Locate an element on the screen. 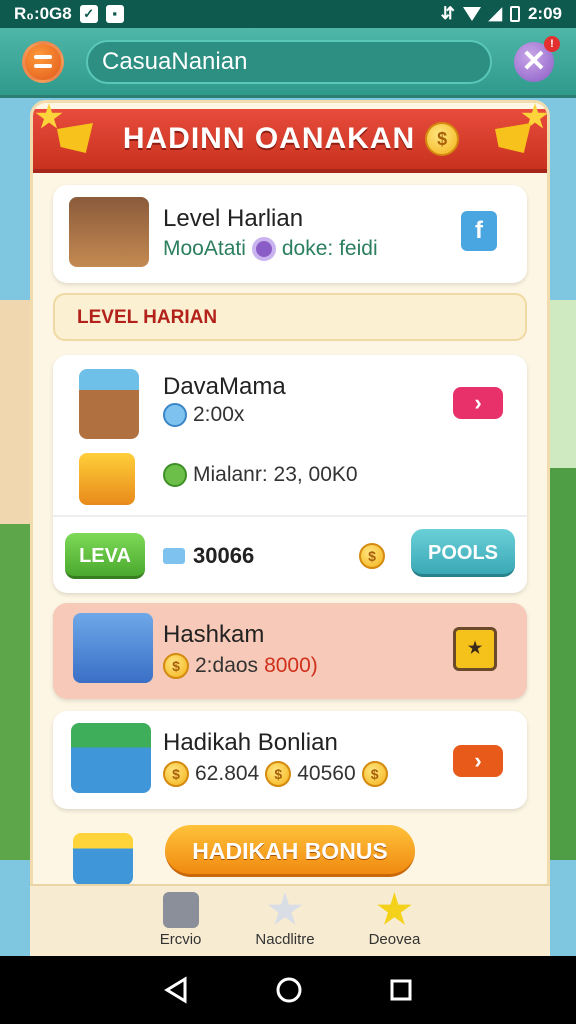  bonus-button: HADIKAH BONUS is located at coordinates (290, 851).